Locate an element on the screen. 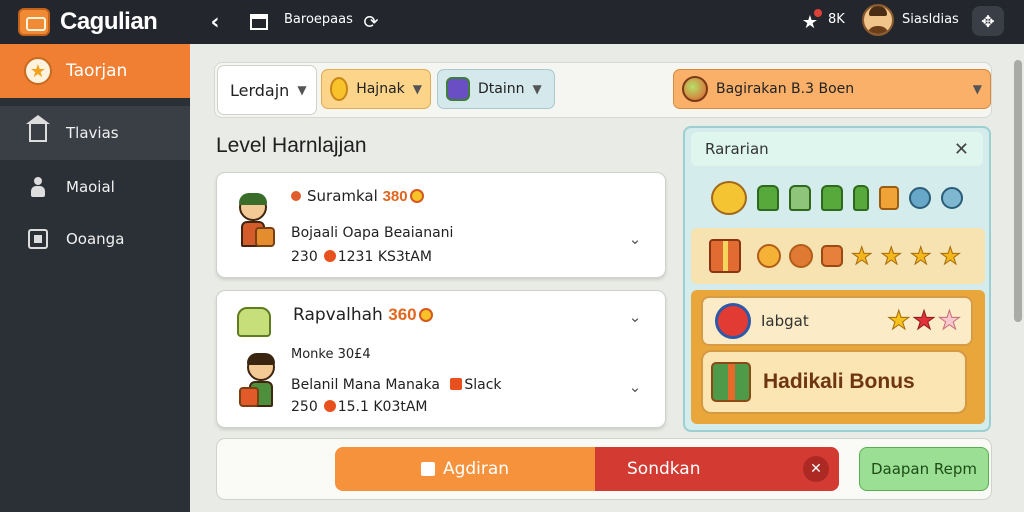 The height and width of the screenshot is (512, 1024). primary-action-label: Agdiran is located at coordinates (476, 469).